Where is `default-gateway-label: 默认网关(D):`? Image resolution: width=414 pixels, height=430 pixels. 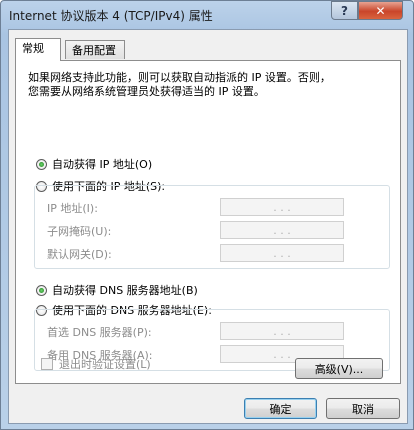
default-gateway-label: 默认网关(D): is located at coordinates (79, 254).